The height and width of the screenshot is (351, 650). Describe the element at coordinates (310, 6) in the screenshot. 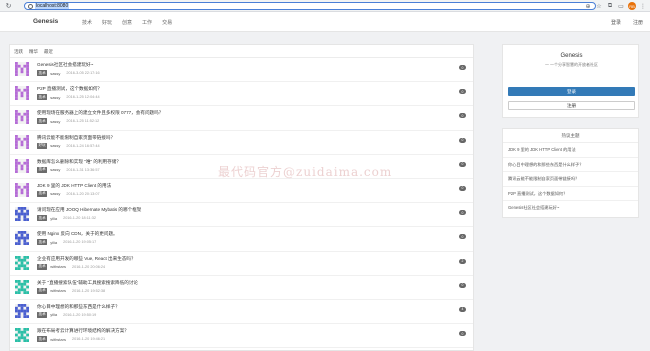

I see `address-bar: localhost:8080` at that location.